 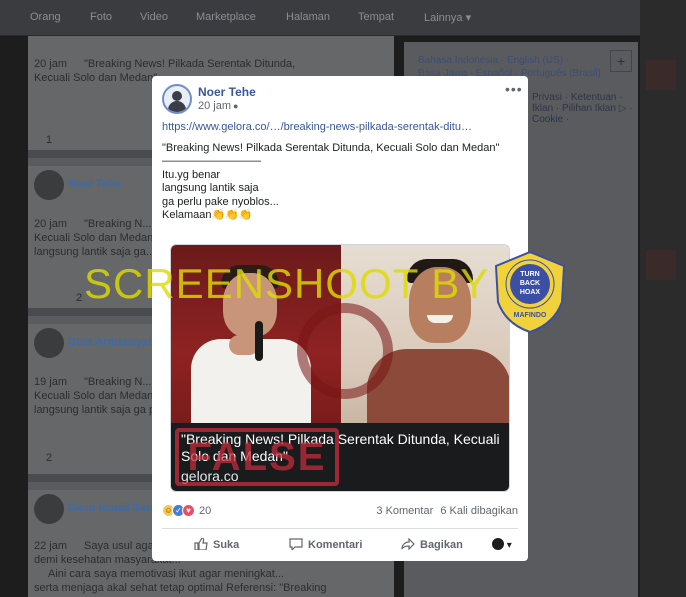 I want to click on nav-places: Tempat, so click(x=376, y=17).